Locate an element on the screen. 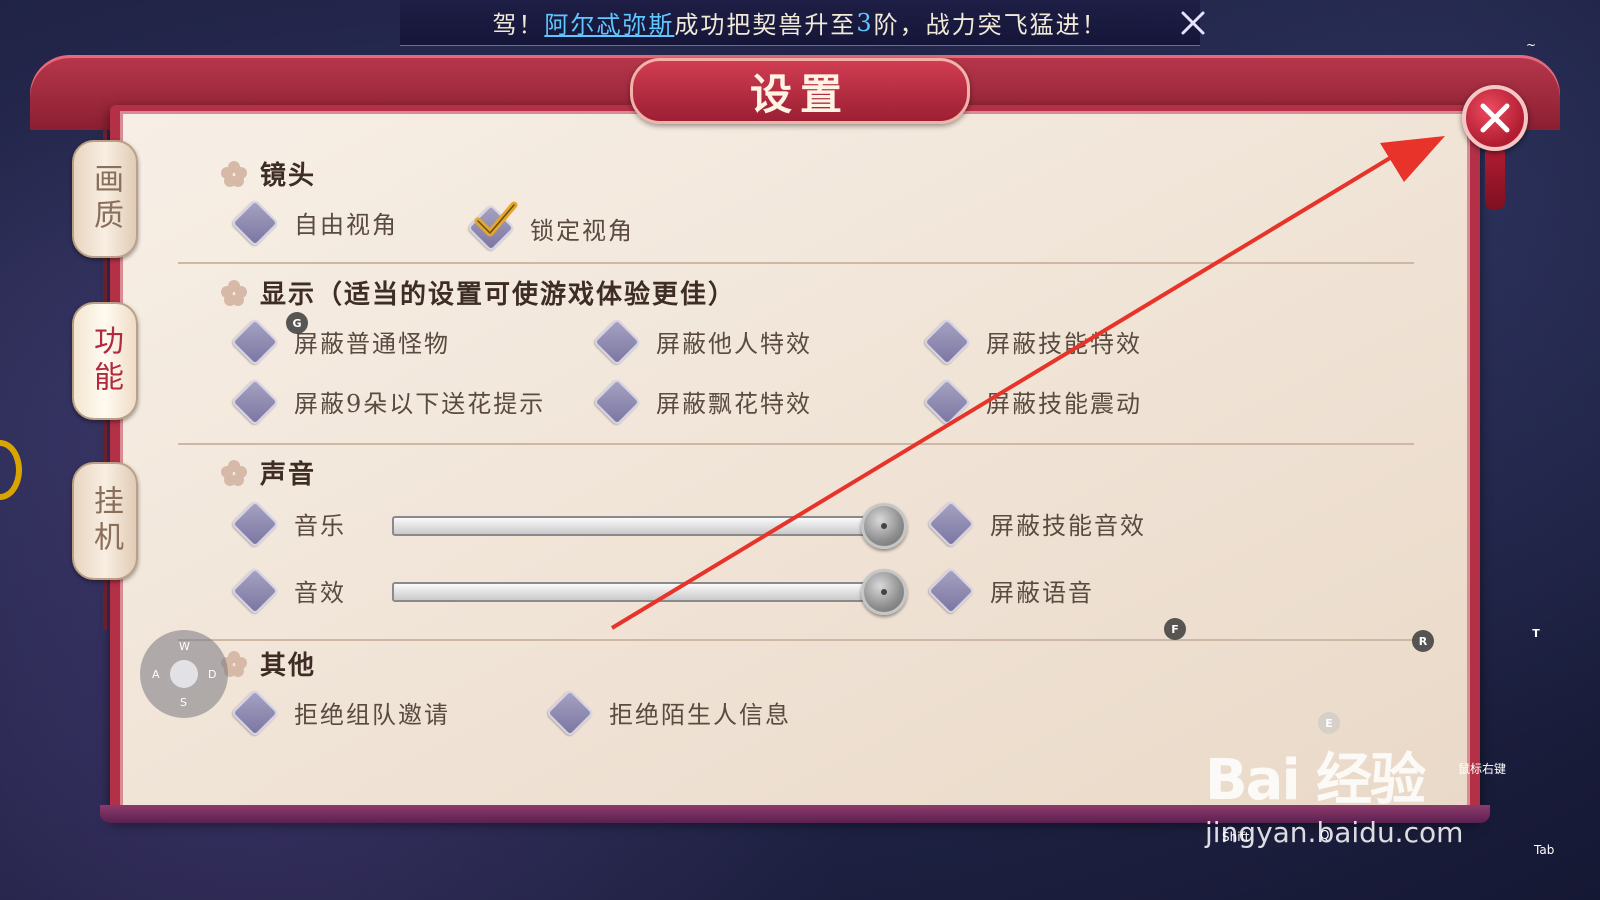 The height and width of the screenshot is (900, 1600). sfx-volume-slider is located at coordinates (637, 592).